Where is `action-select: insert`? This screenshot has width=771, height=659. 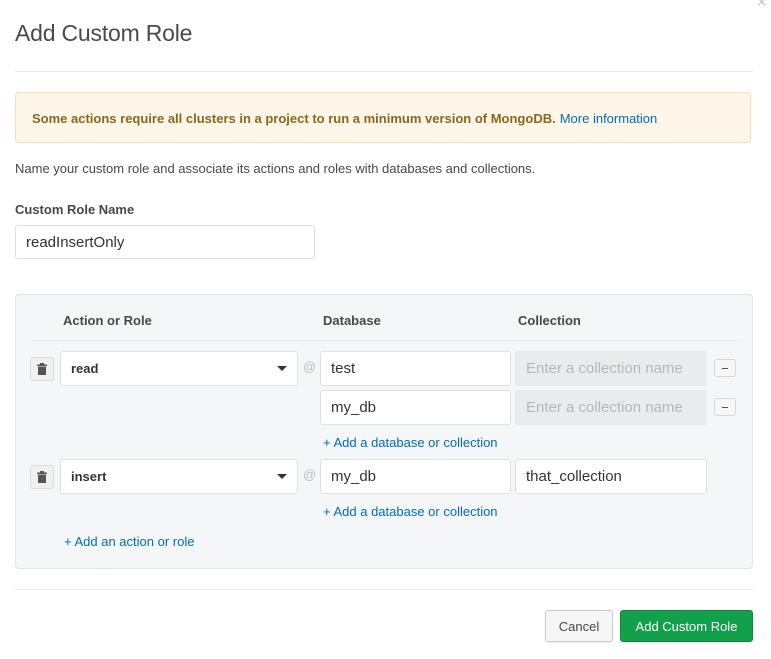
action-select: insert is located at coordinates (179, 476).